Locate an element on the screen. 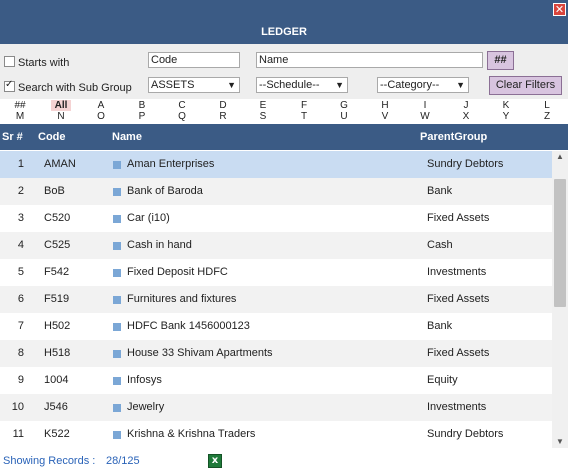 This screenshot has width=574, height=475. starts-with-checkbox is located at coordinates (9, 61).